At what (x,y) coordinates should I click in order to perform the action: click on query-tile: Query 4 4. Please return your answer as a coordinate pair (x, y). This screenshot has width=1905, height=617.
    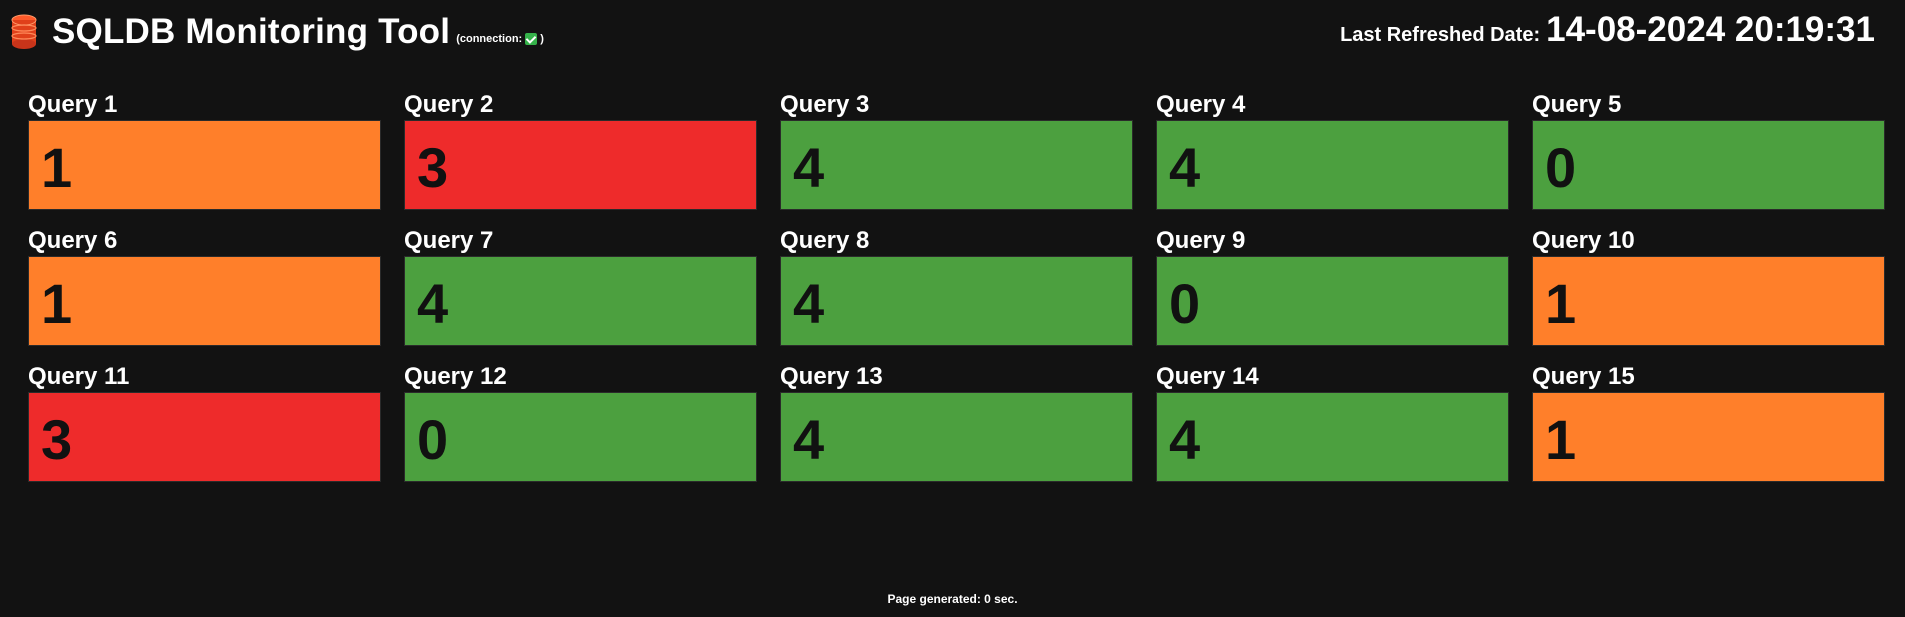
    Looking at the image, I should click on (1332, 150).